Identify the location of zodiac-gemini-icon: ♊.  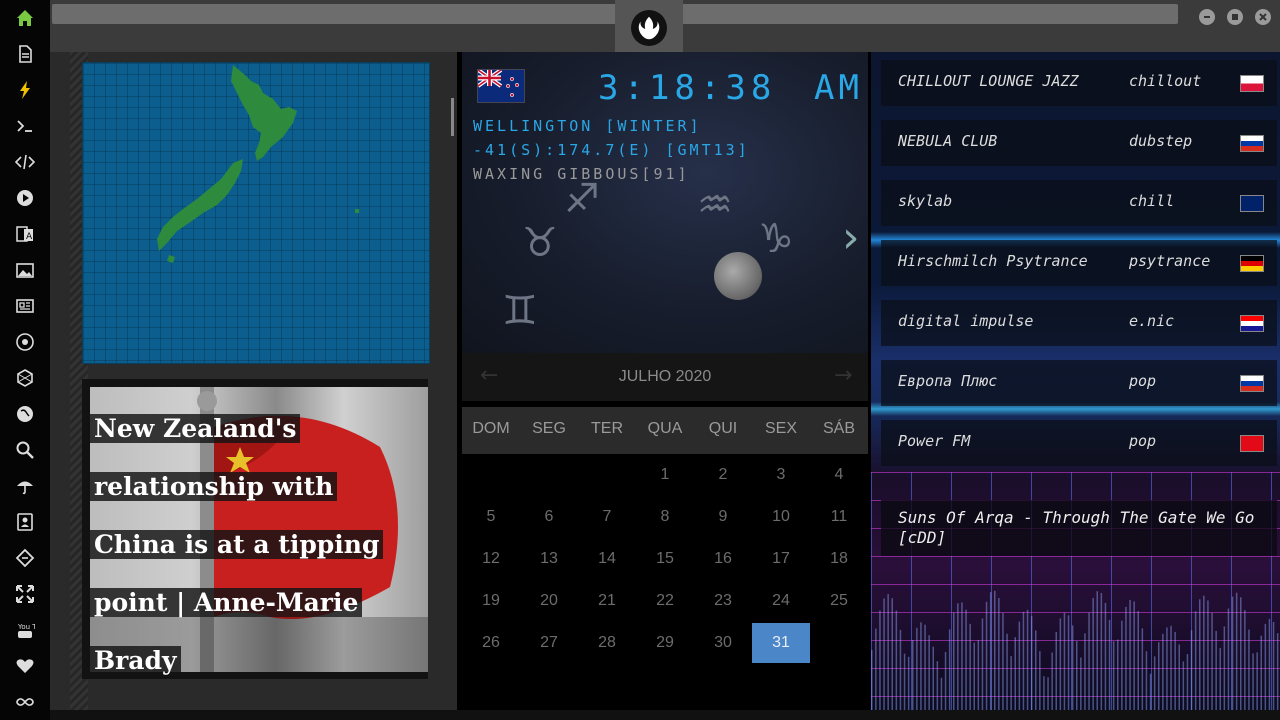
(520, 311).